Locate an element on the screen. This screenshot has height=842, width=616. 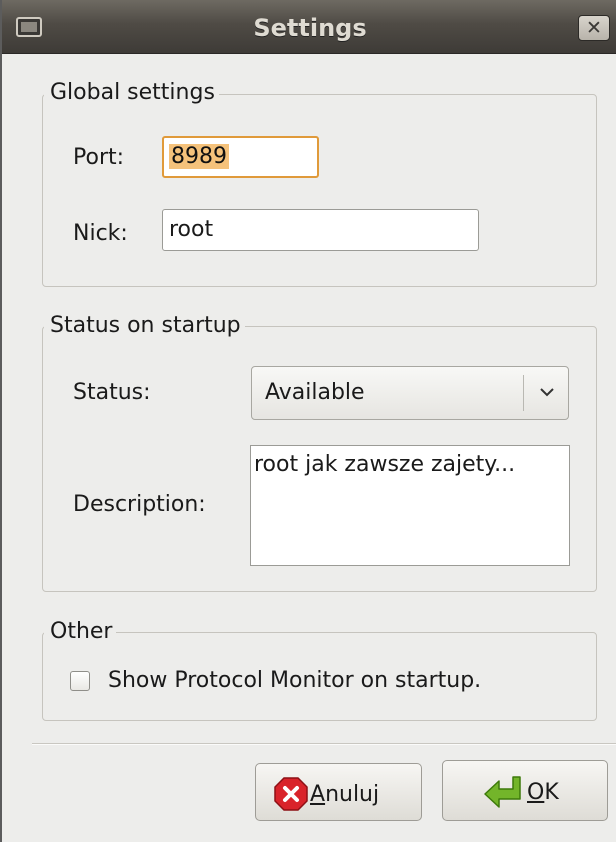
close-button: ✕ is located at coordinates (594, 28).